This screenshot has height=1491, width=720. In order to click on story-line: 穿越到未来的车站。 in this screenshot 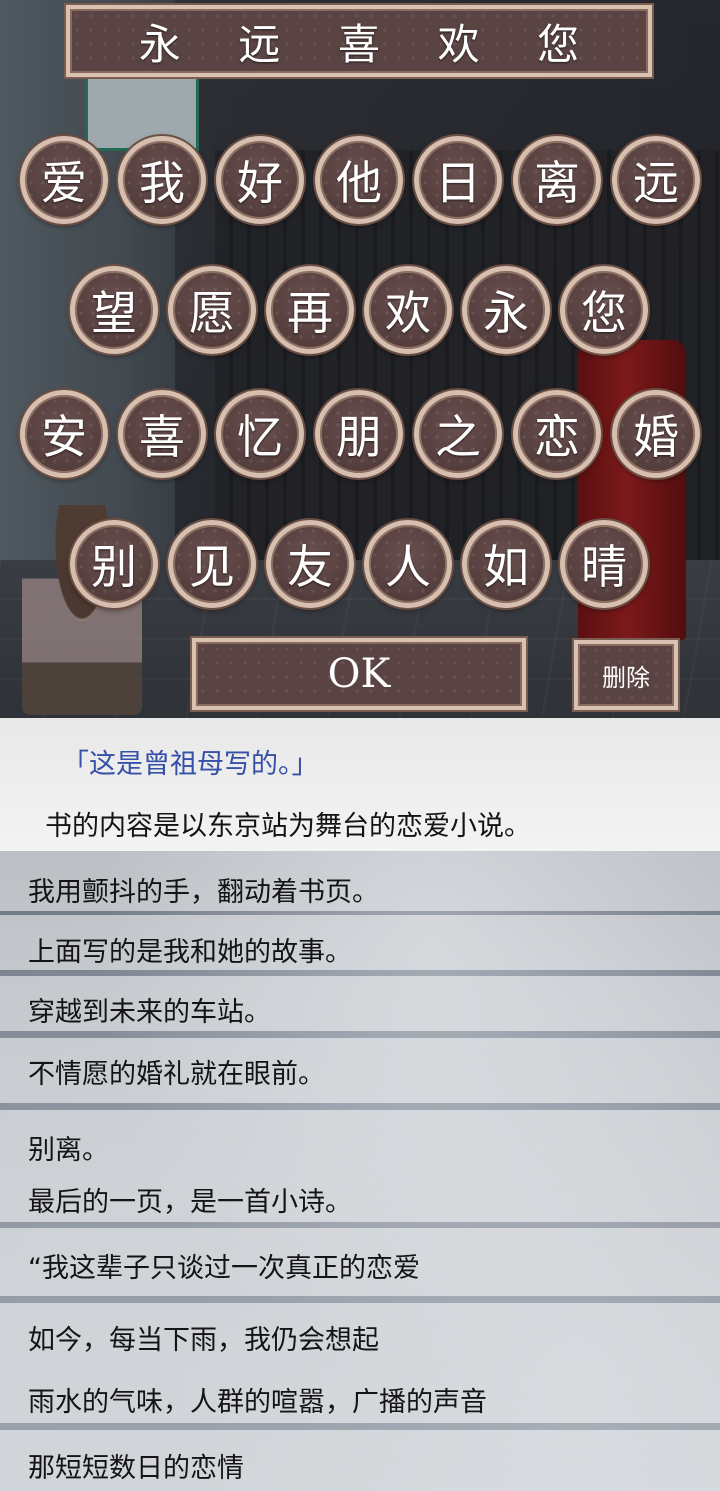, I will do `click(149, 1012)`.